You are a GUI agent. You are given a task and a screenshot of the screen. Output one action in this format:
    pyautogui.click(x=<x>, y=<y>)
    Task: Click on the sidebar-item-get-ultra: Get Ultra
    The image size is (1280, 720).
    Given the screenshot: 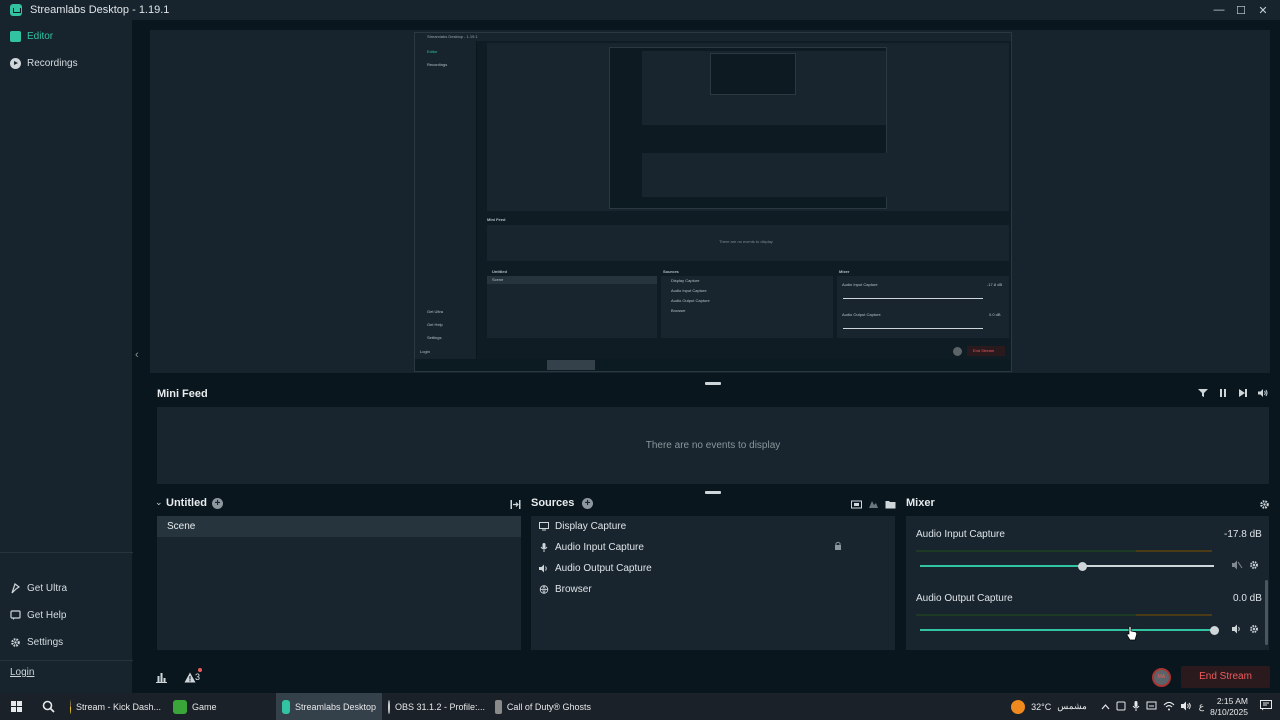 What is the action you would take?
    pyautogui.click(x=66, y=588)
    